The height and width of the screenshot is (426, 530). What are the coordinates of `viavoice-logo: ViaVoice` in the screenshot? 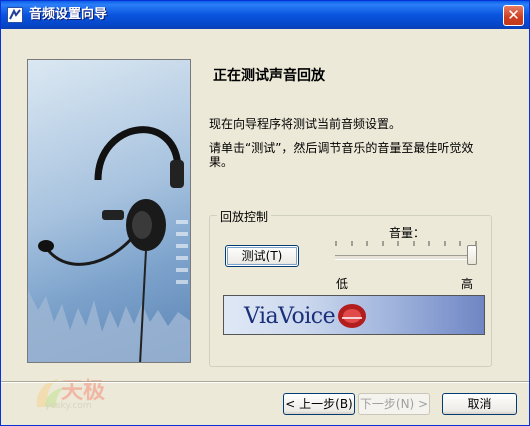 It's located at (354, 315).